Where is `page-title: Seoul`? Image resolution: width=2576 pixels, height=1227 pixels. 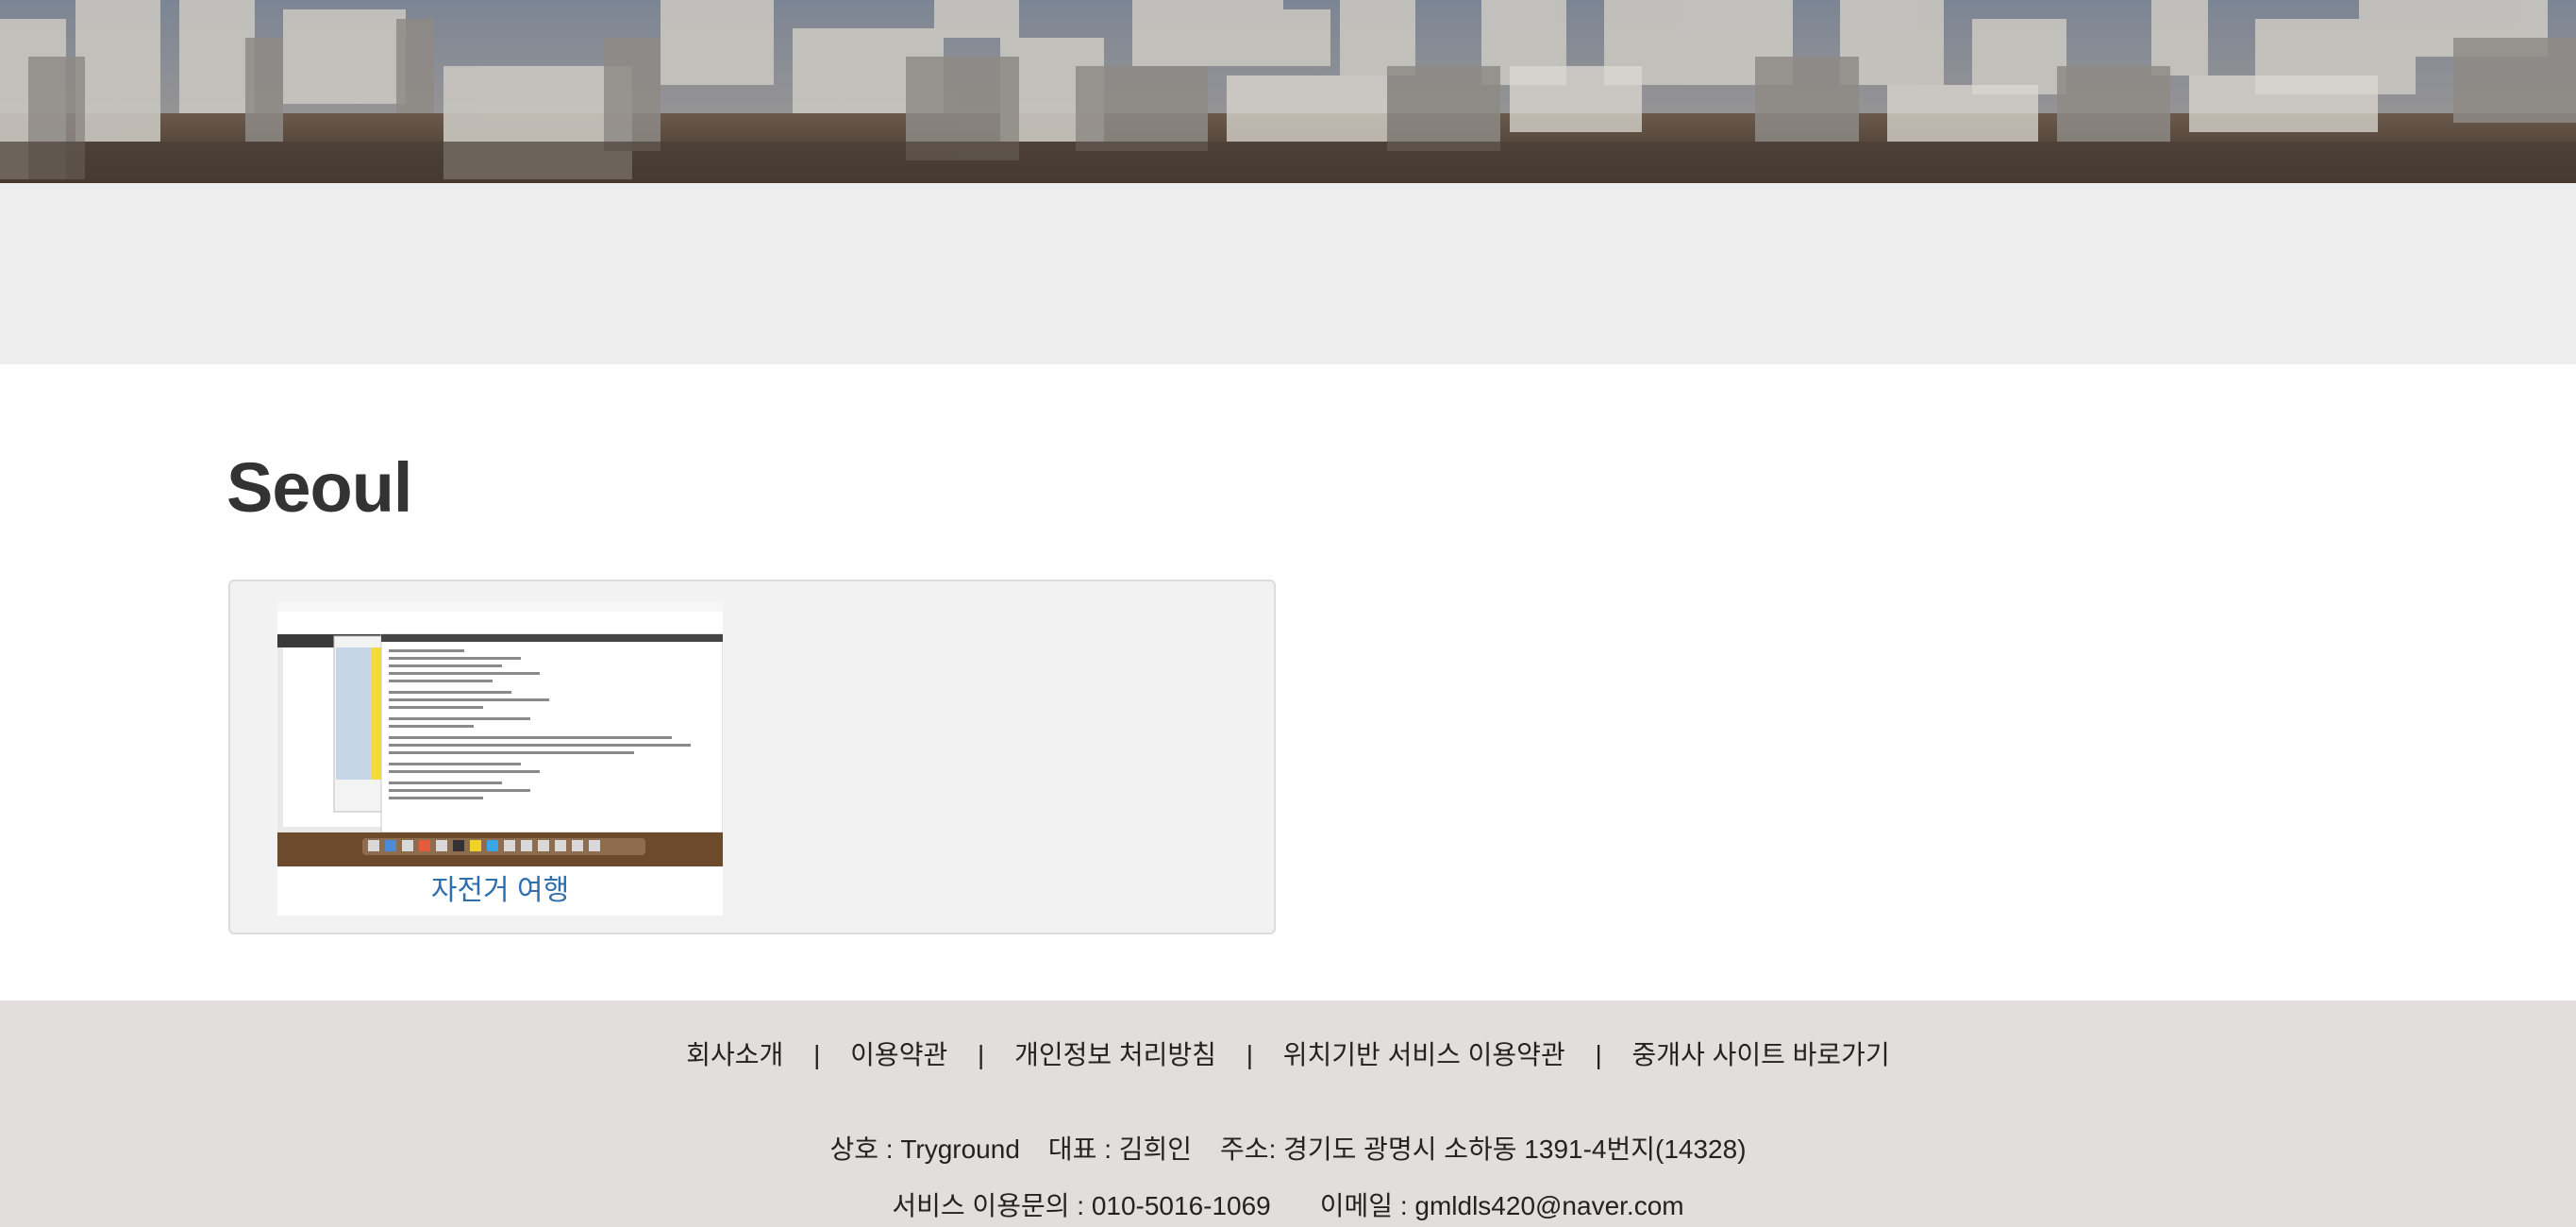
page-title: Seoul is located at coordinates (319, 487).